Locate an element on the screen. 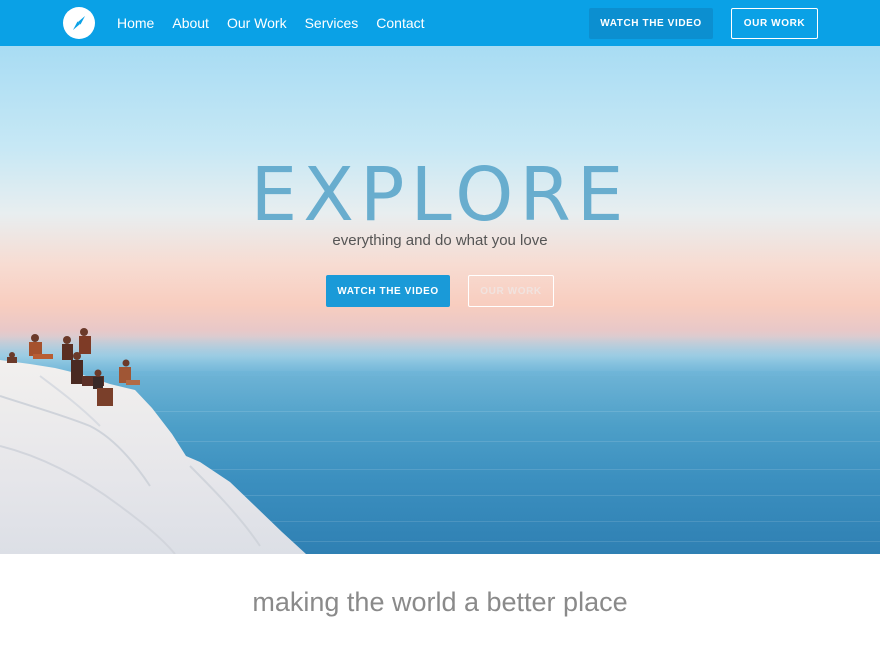 Image resolution: width=880 pixels, height=660 pixels. nav-menu: Home About Our Work Services Contact is located at coordinates (280, 23).